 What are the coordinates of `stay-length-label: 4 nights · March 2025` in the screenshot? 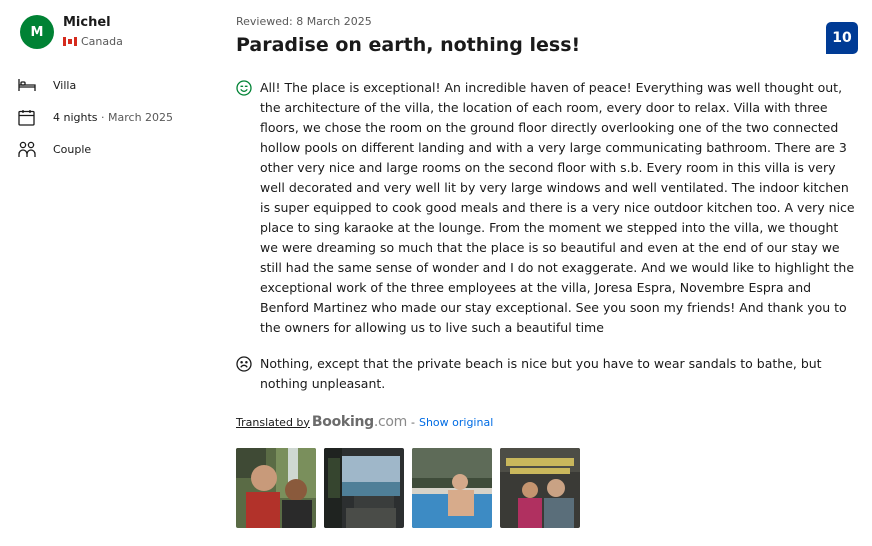 It's located at (113, 117).